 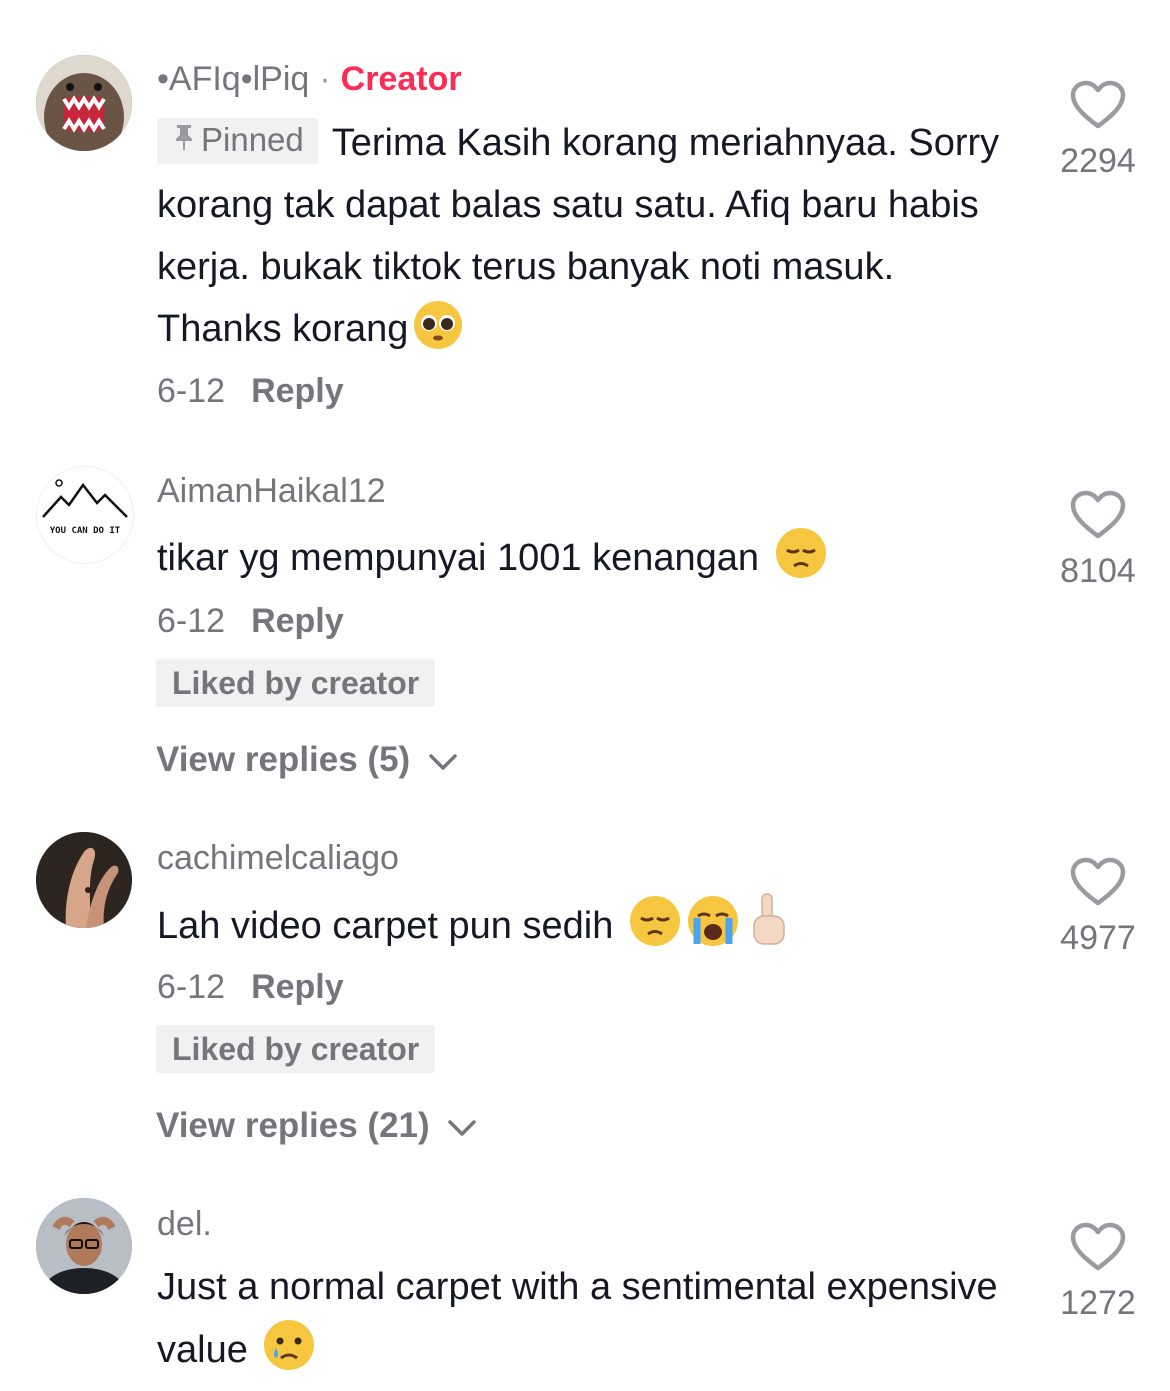 I want to click on avatar-caption: YOU CAN DO IT, so click(x=85, y=531).